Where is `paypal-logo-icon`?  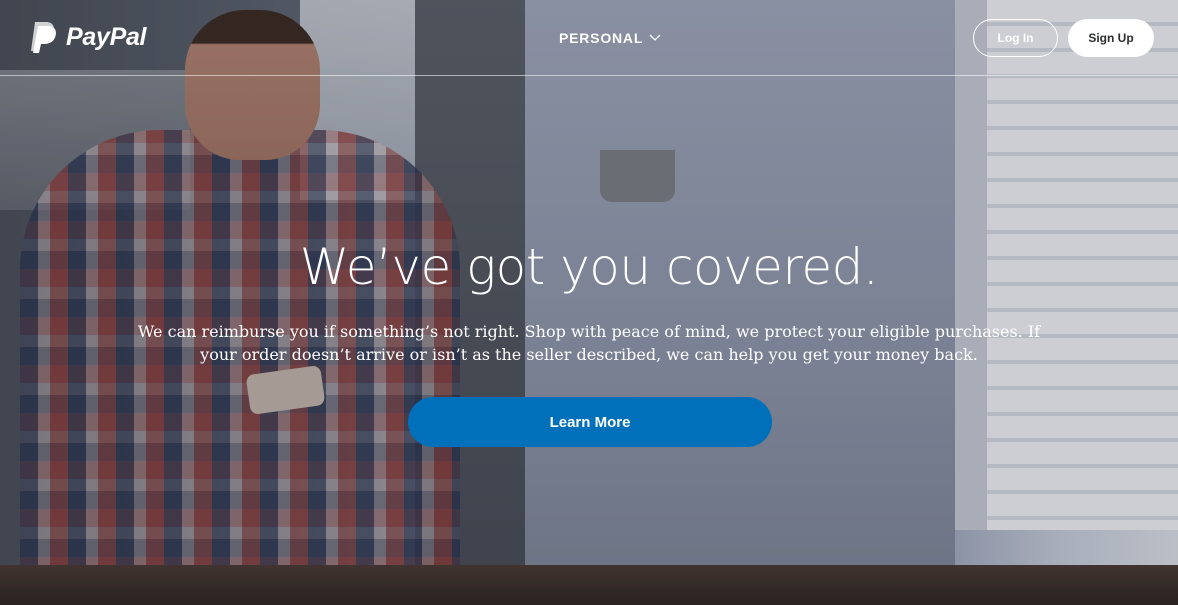 paypal-logo-icon is located at coordinates (43, 37).